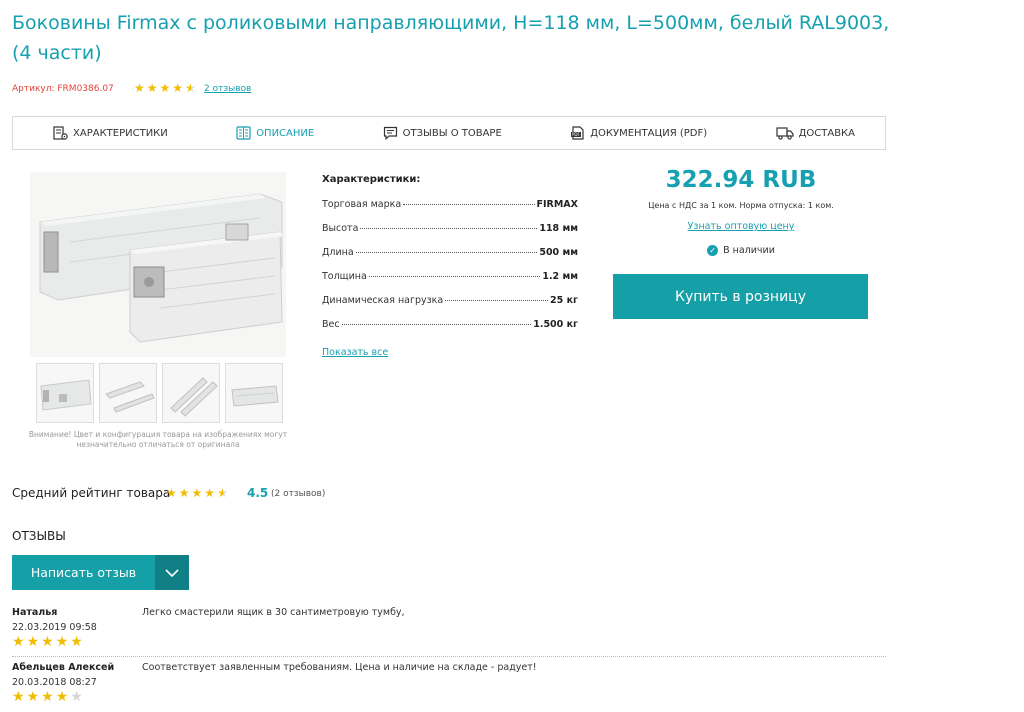  What do you see at coordinates (390, 133) in the screenshot?
I see `comment-icon` at bounding box center [390, 133].